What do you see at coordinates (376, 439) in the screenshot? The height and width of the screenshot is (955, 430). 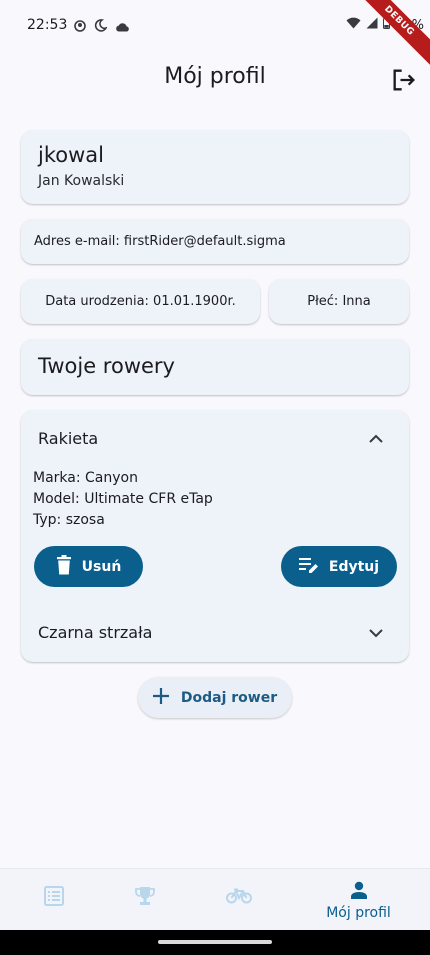 I see `chevron-up-icon` at bounding box center [376, 439].